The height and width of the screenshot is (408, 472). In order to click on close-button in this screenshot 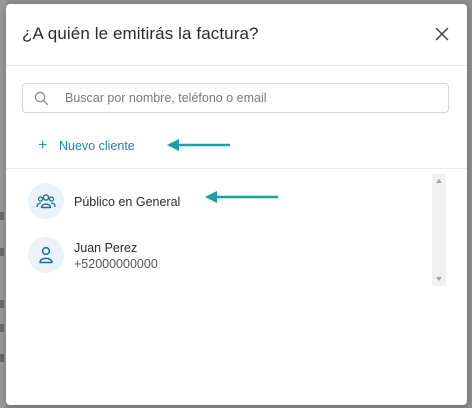, I will do `click(442, 34)`.